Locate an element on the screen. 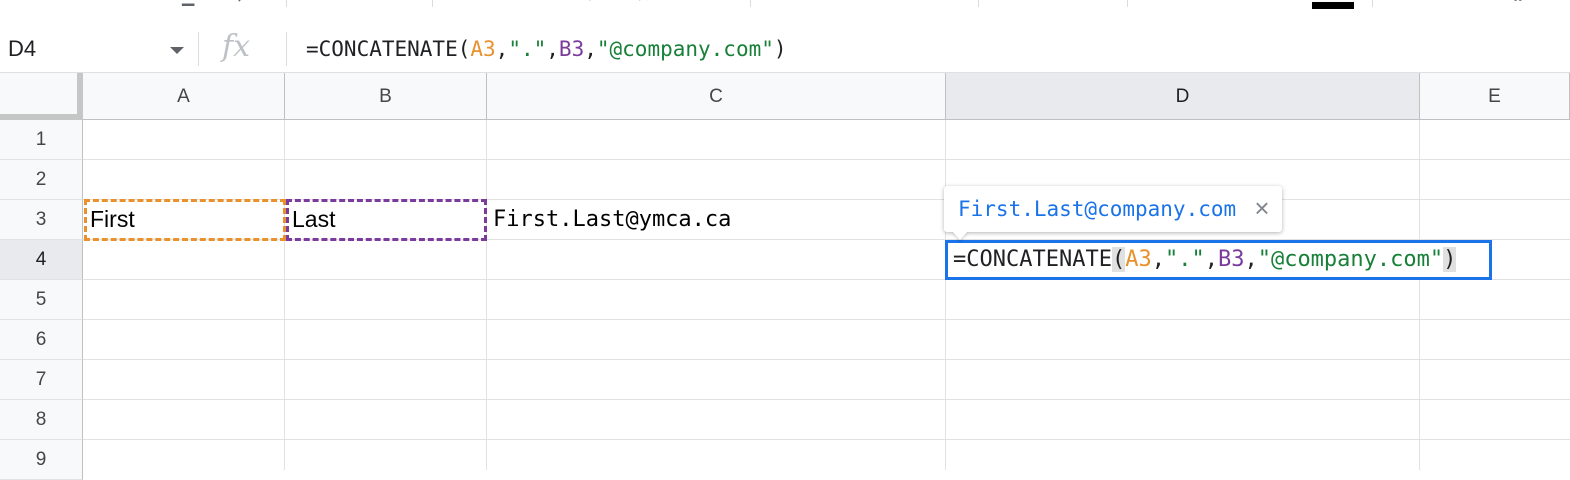 The image size is (1570, 480). dropdown-arrow-icon is located at coordinates (177, 50).